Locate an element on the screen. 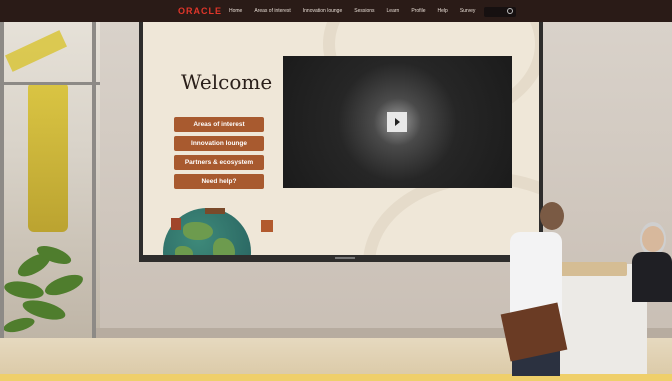  oracle-logo: ORACLE is located at coordinates (200, 11).